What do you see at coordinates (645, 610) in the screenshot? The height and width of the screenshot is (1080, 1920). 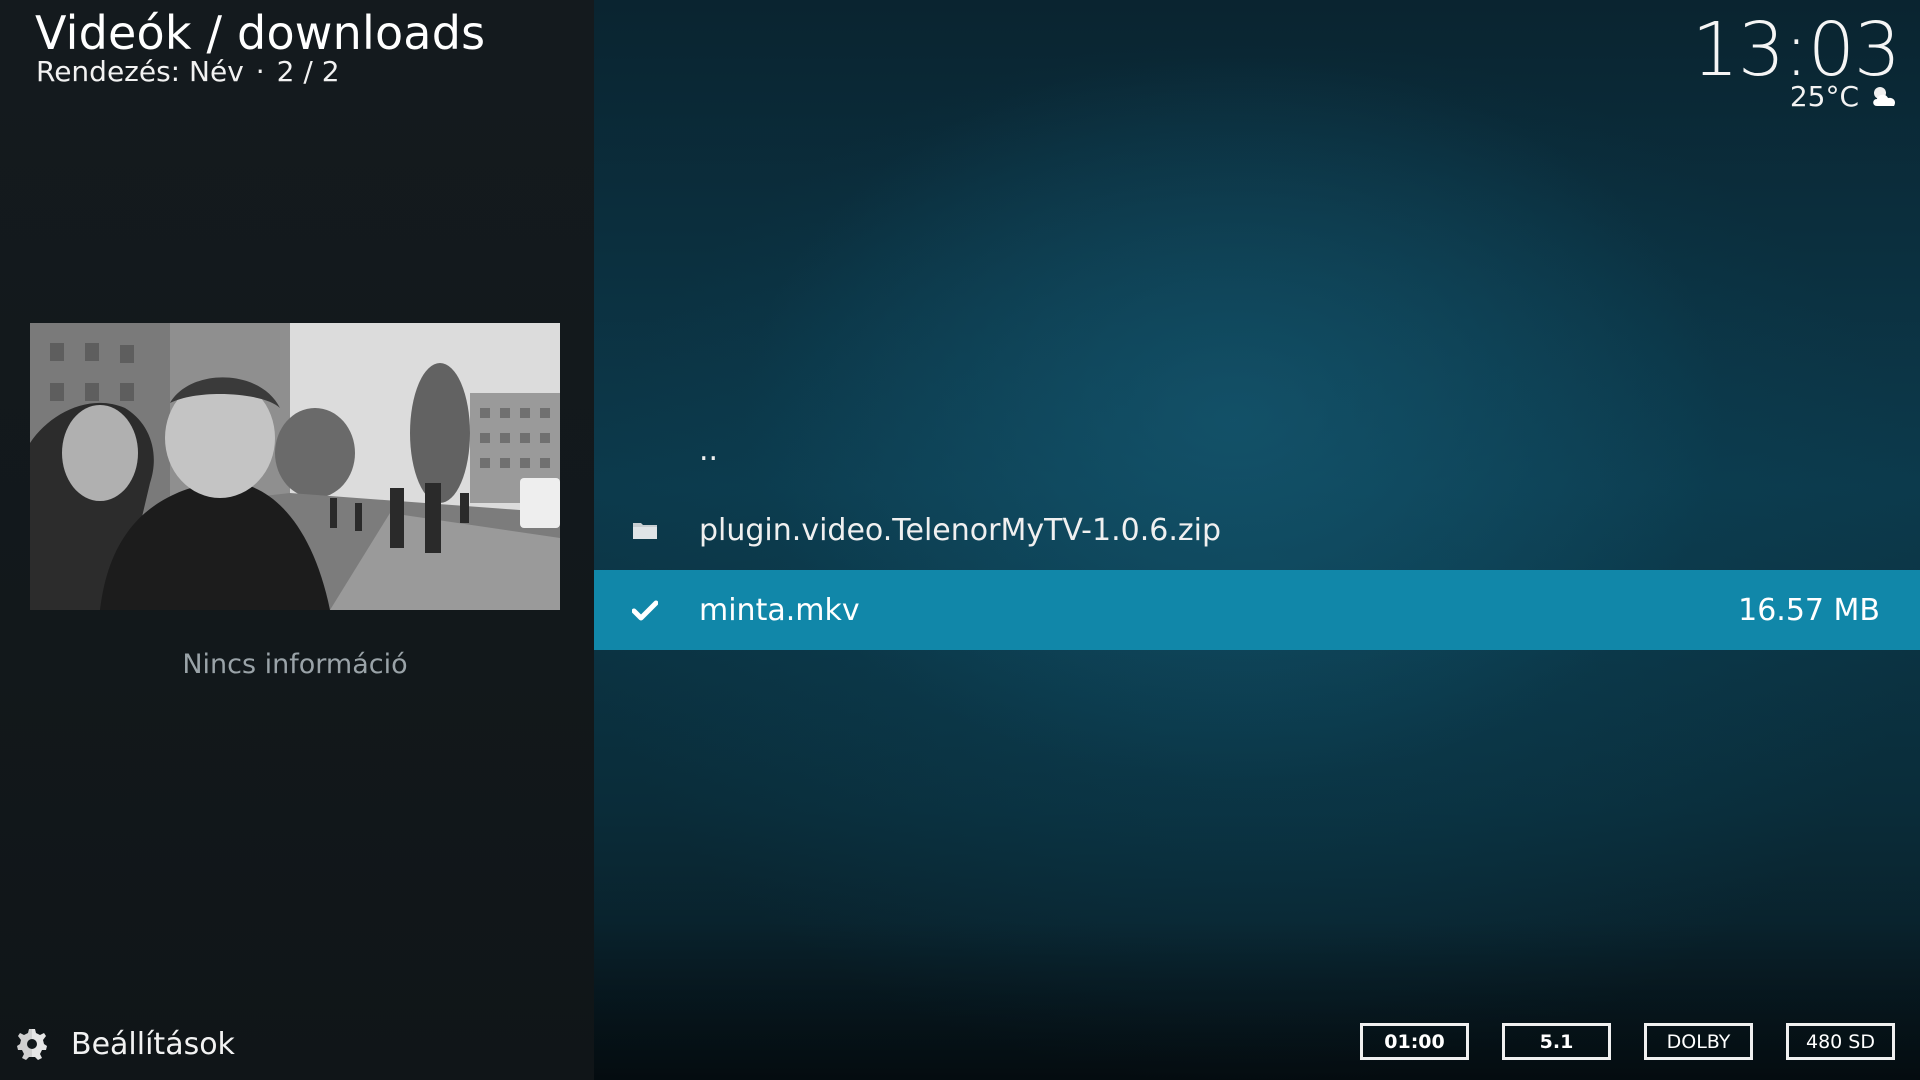 I see `checkmark-icon` at bounding box center [645, 610].